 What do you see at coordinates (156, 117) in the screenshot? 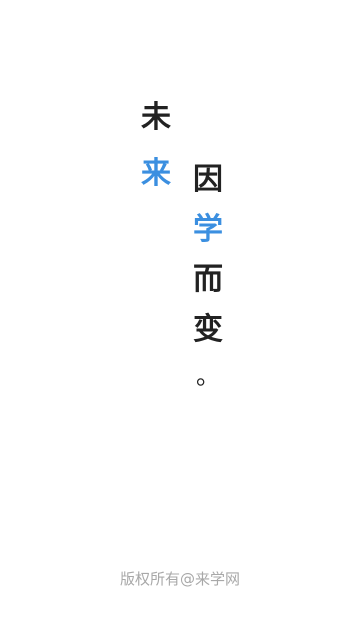
I see `slogan-char-wei: 未` at bounding box center [156, 117].